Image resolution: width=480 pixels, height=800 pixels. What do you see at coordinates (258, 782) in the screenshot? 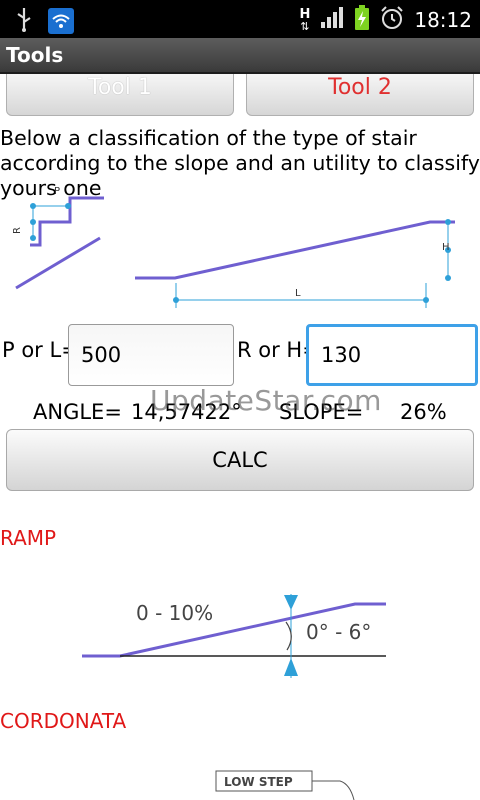
I see `low-step-label: LOW STEP` at bounding box center [258, 782].